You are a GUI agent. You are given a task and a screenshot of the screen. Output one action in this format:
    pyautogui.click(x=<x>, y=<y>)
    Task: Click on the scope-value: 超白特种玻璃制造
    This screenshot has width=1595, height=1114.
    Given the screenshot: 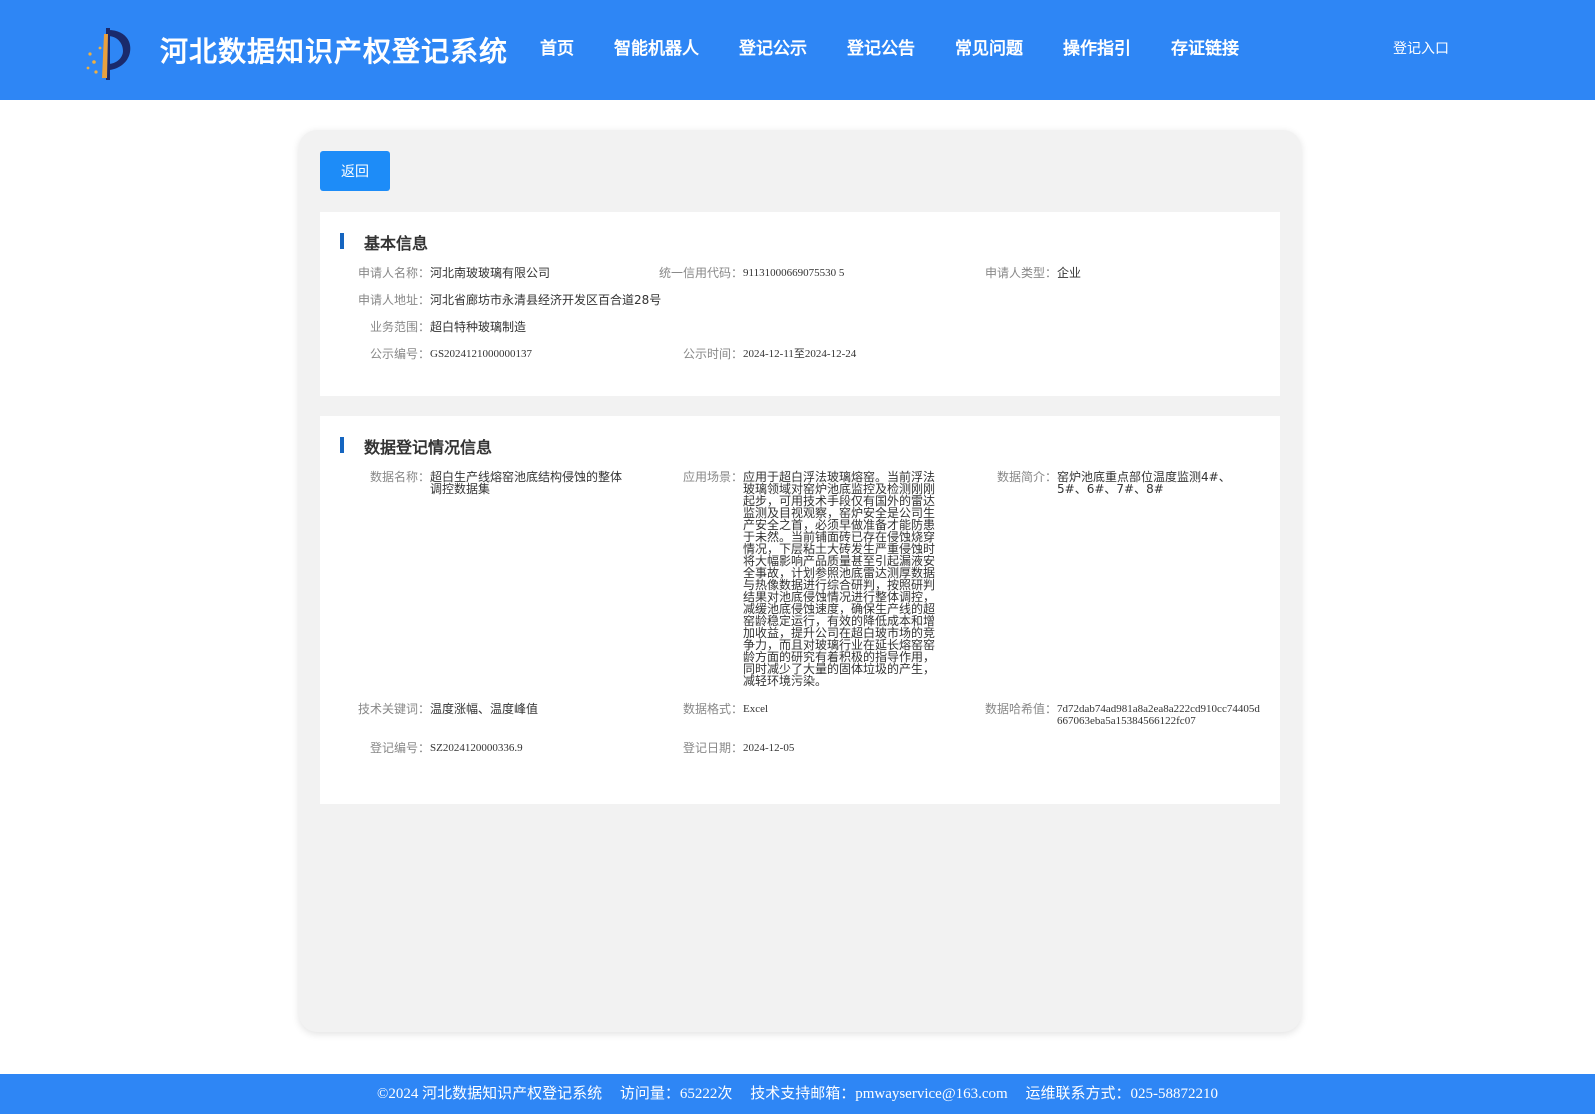 What is the action you would take?
    pyautogui.click(x=478, y=327)
    